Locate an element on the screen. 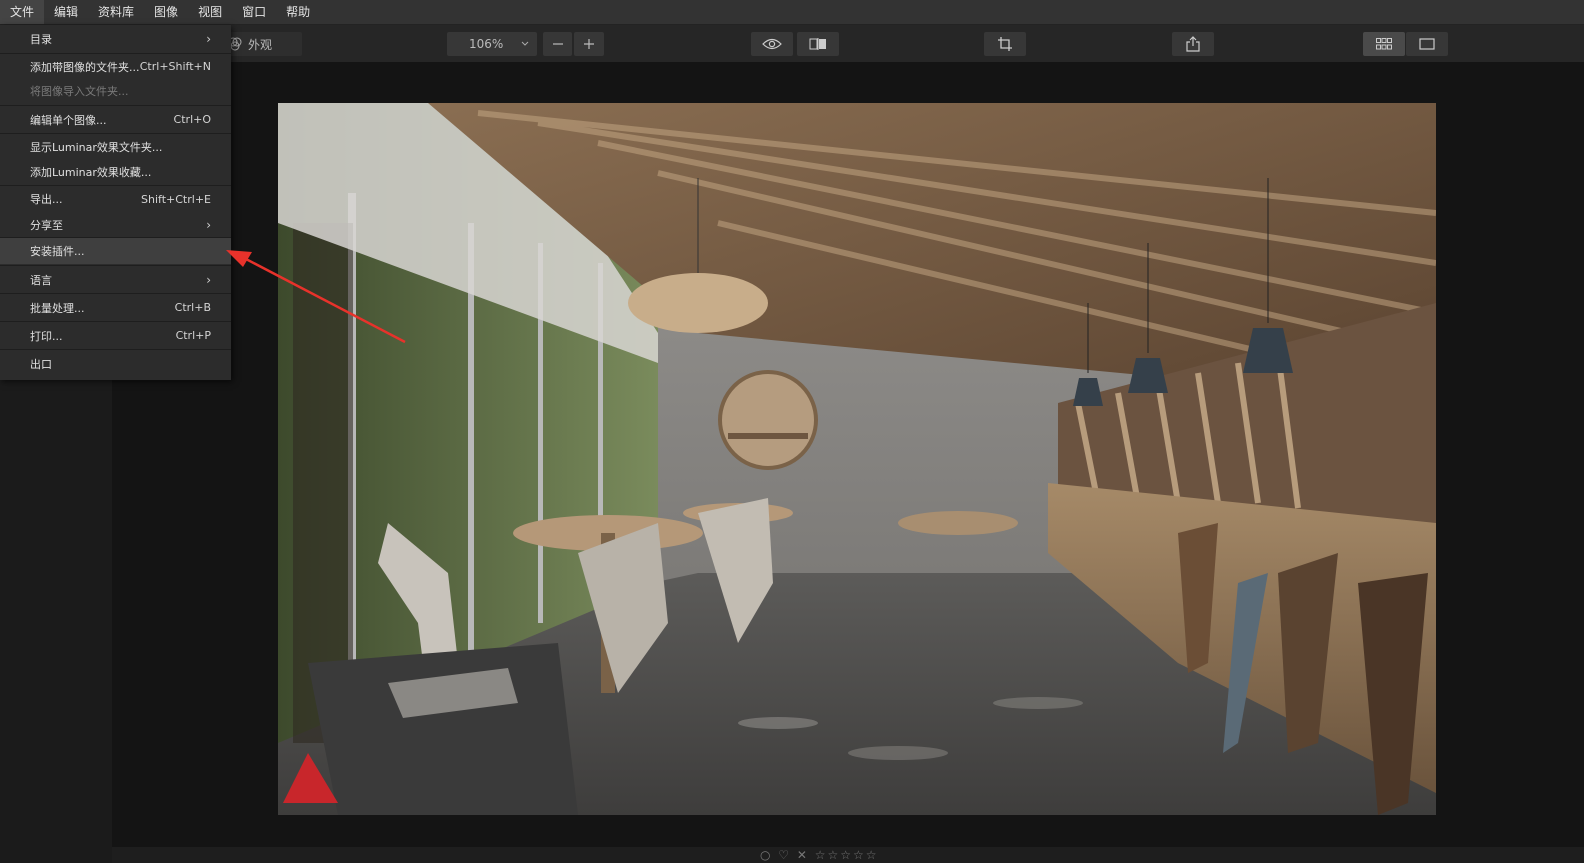 This screenshot has width=1584, height=863. menu-item-language: 语言 › is located at coordinates (115, 279).